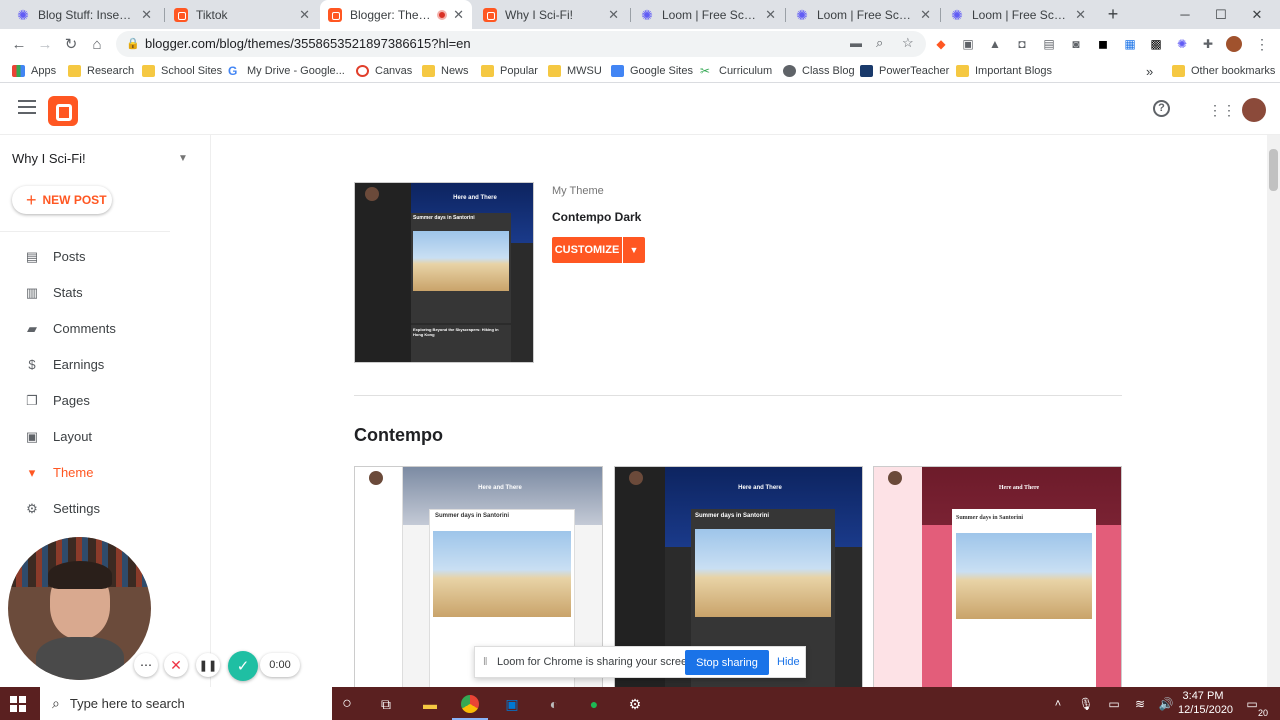 The height and width of the screenshot is (720, 1280). Describe the element at coordinates (62, 200) in the screenshot. I see `new-post-button: + NEW POST` at that location.